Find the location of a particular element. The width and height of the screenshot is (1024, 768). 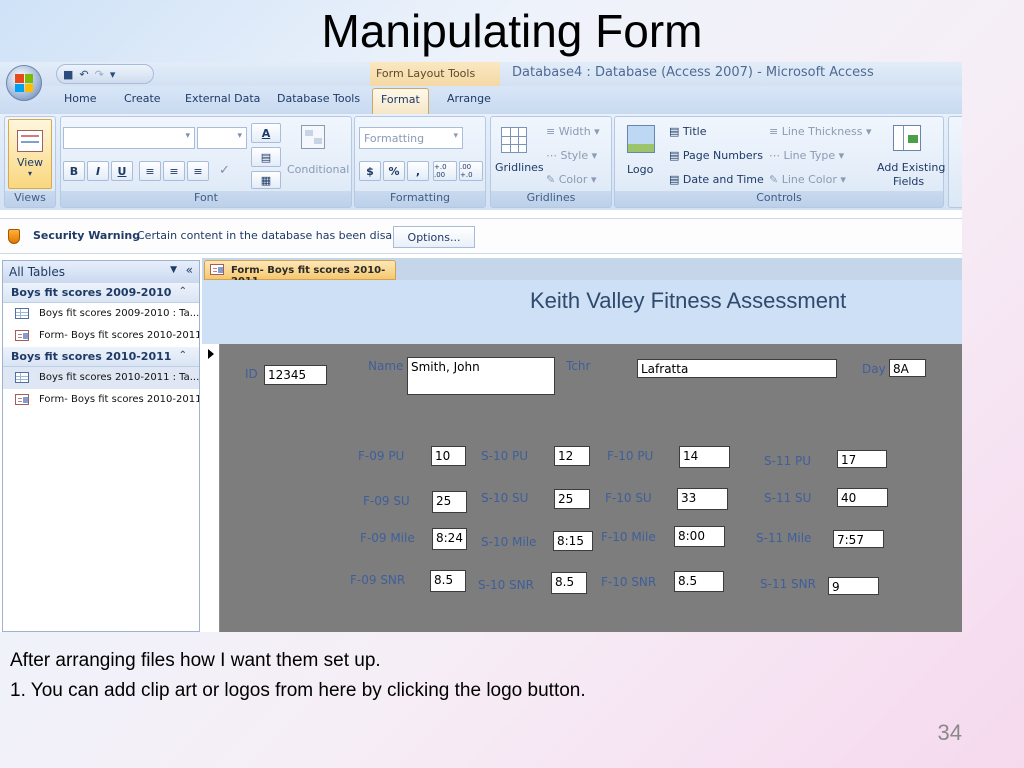

s11-pu-field: 17 is located at coordinates (862, 459).